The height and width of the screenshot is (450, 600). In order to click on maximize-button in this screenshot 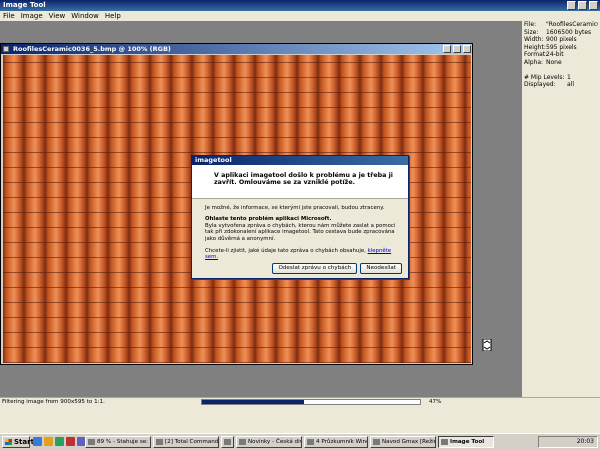, I will do `click(582, 5)`.